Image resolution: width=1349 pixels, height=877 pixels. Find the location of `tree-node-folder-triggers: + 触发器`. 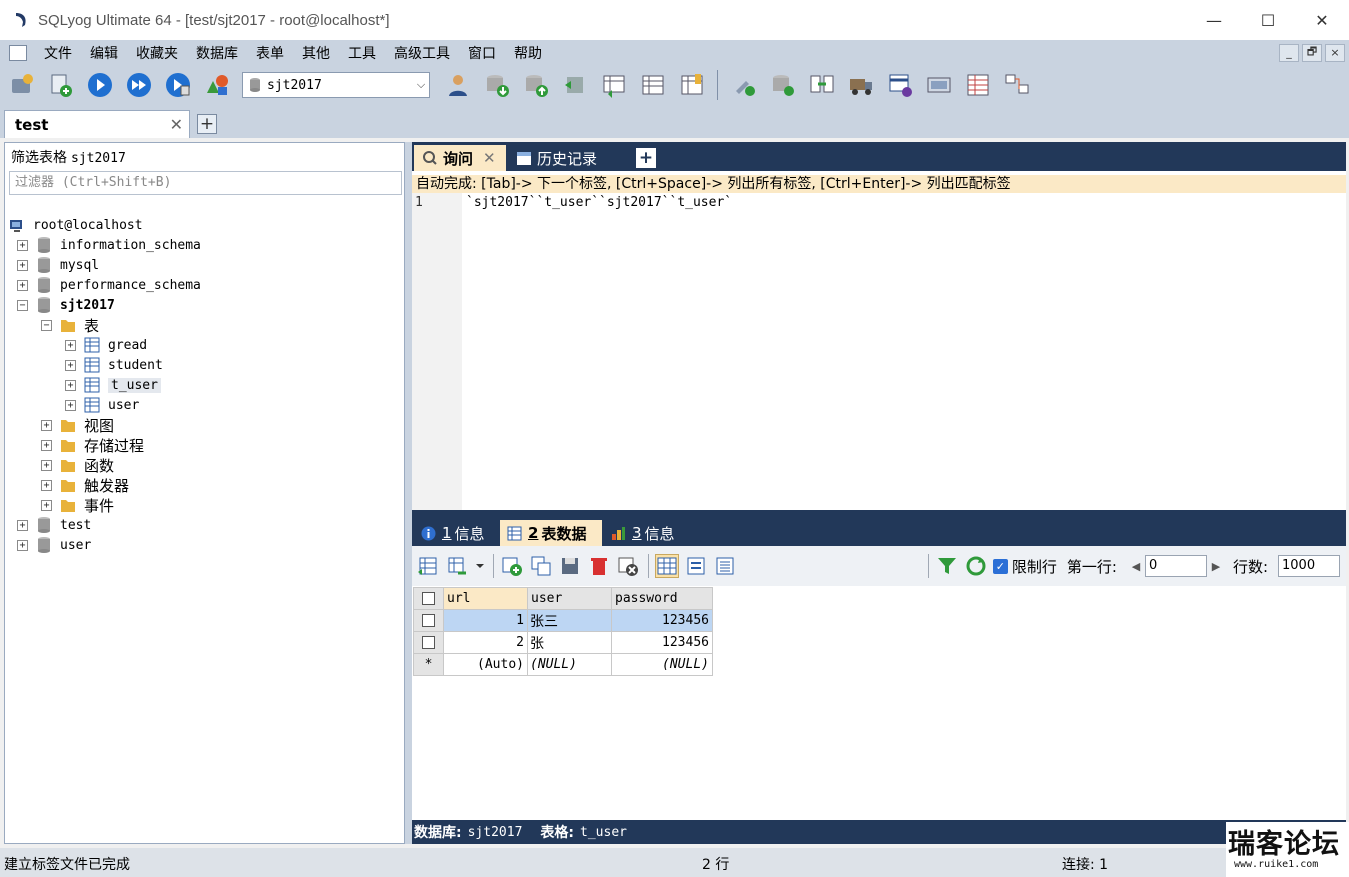

tree-node-folder-triggers: + 触发器 is located at coordinates (85, 485).